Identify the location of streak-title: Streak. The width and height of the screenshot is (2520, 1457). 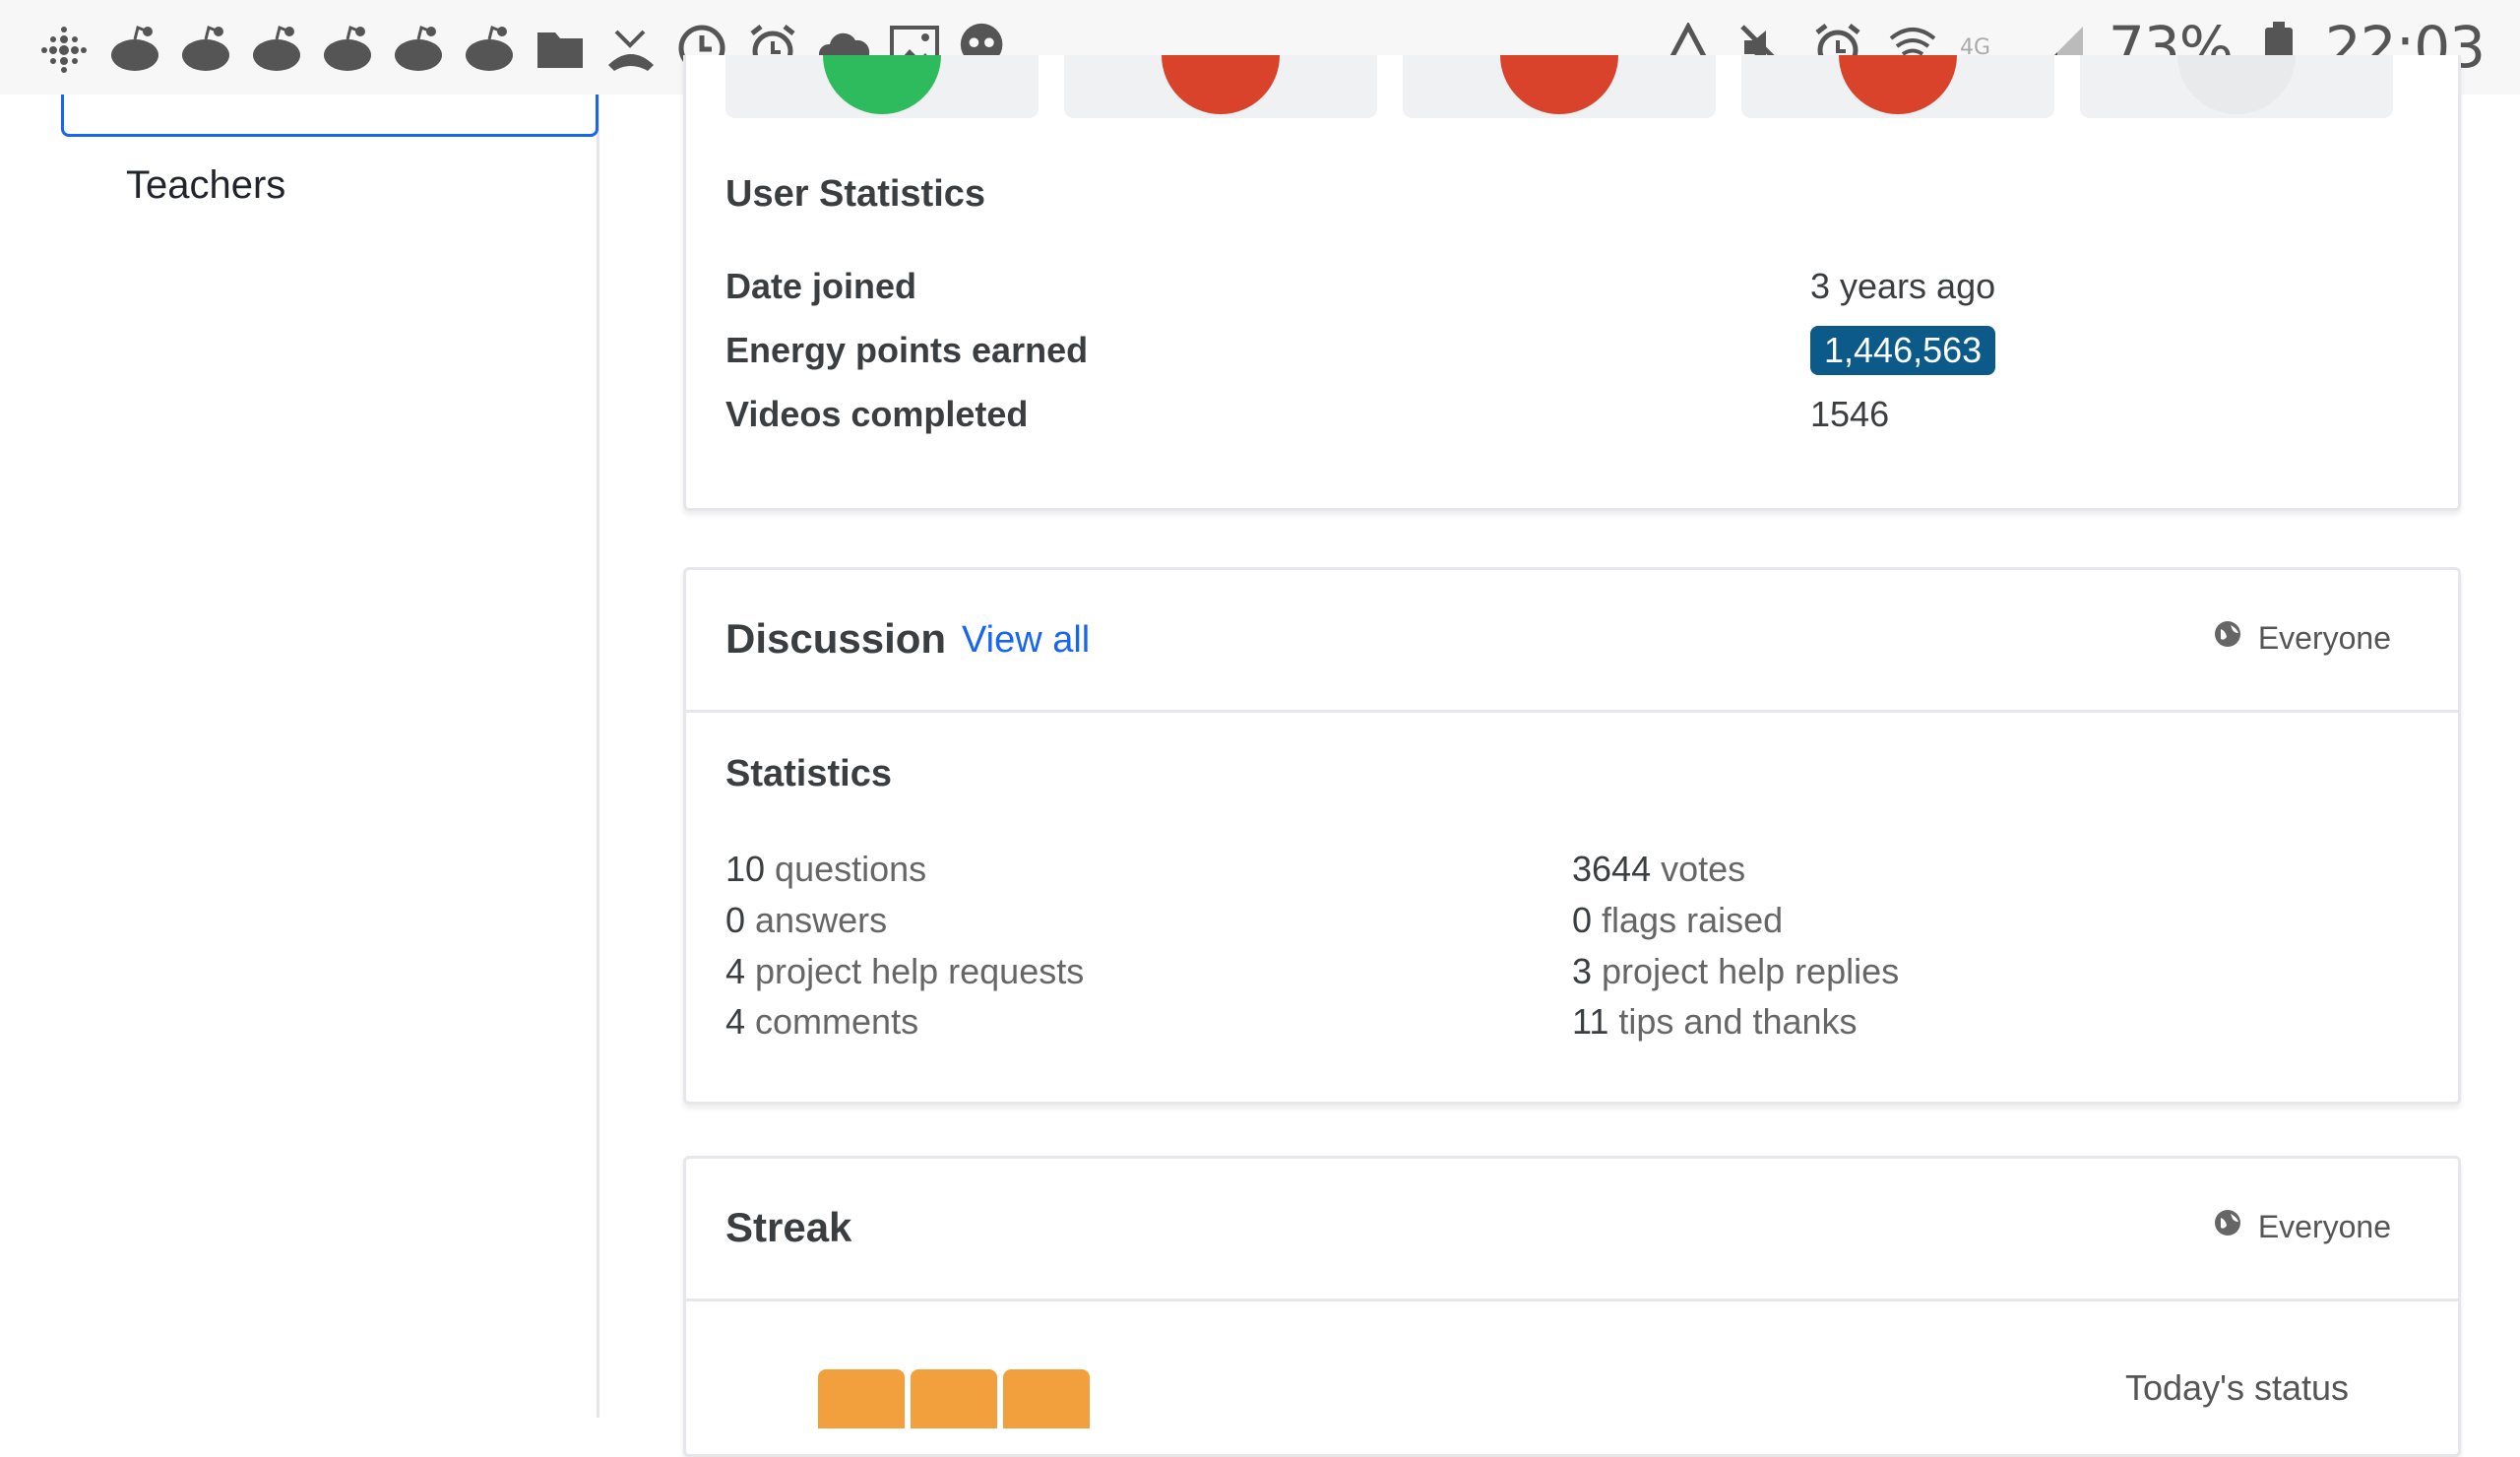
(788, 1227).